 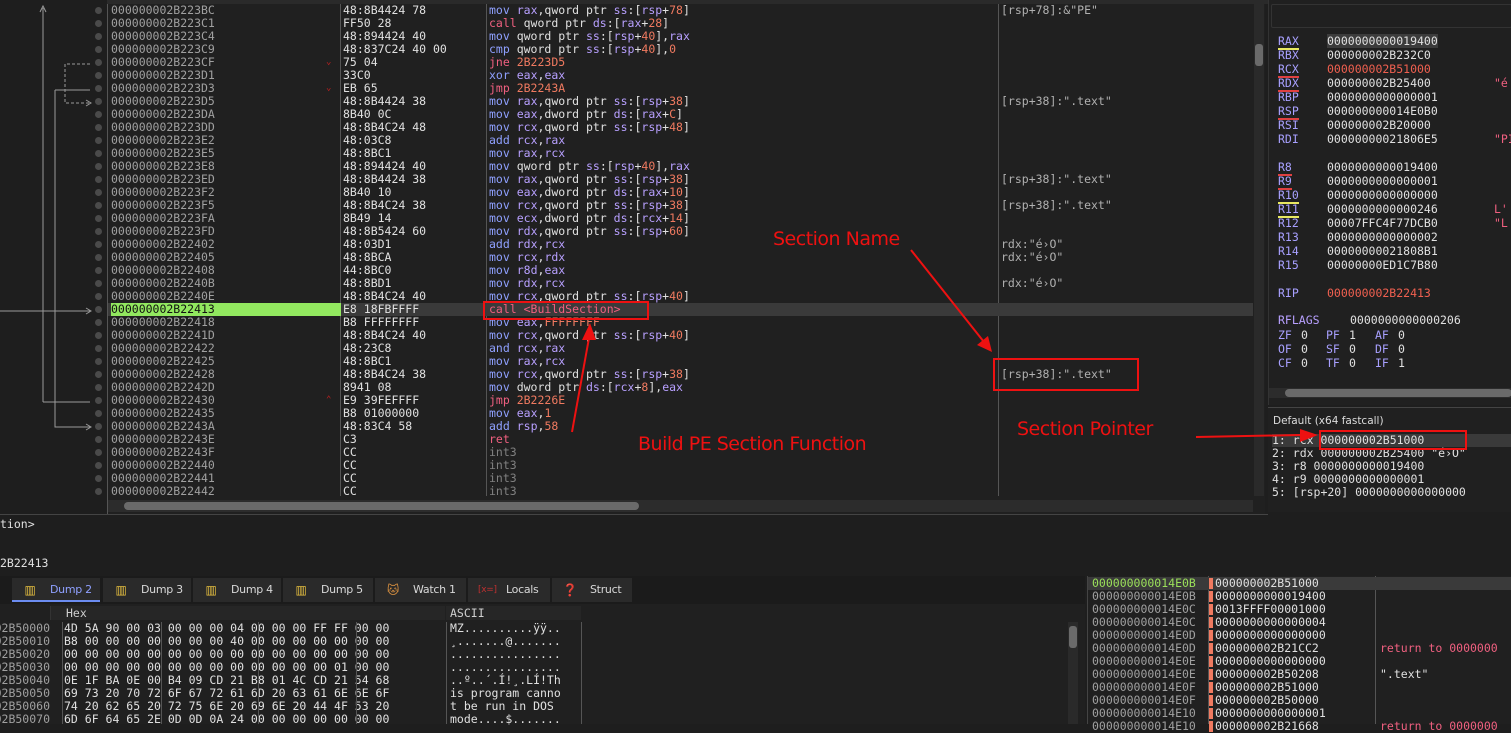 I want to click on tab-watch-1: 🐱 Watch 1, so click(x=420, y=590).